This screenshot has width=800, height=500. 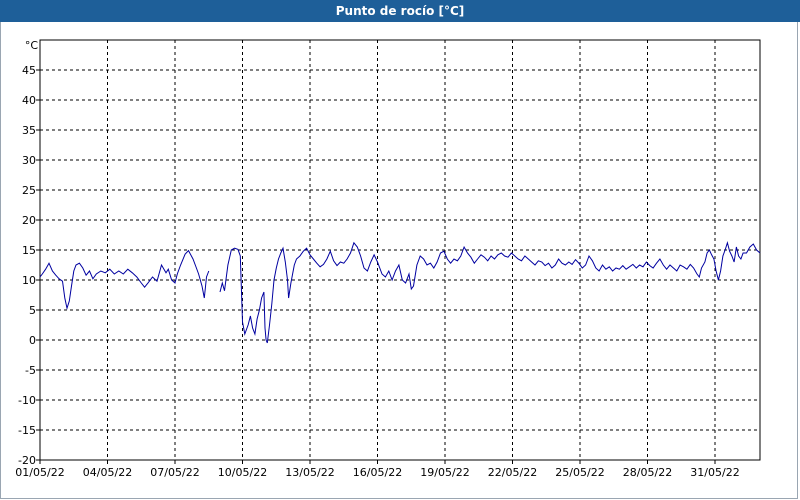 What do you see at coordinates (29, 100) in the screenshot?
I see `y-tick-label: 40` at bounding box center [29, 100].